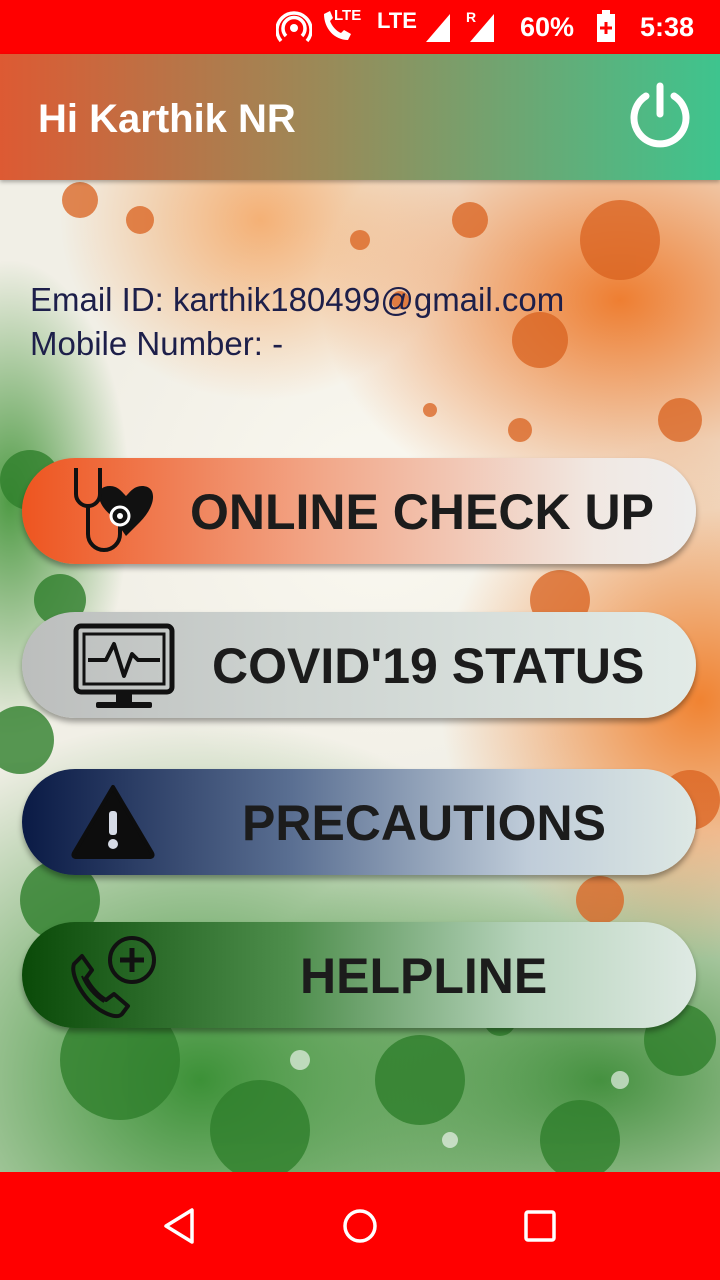  I want to click on covid-status-button: COVID'19 STATUS, so click(359, 665).